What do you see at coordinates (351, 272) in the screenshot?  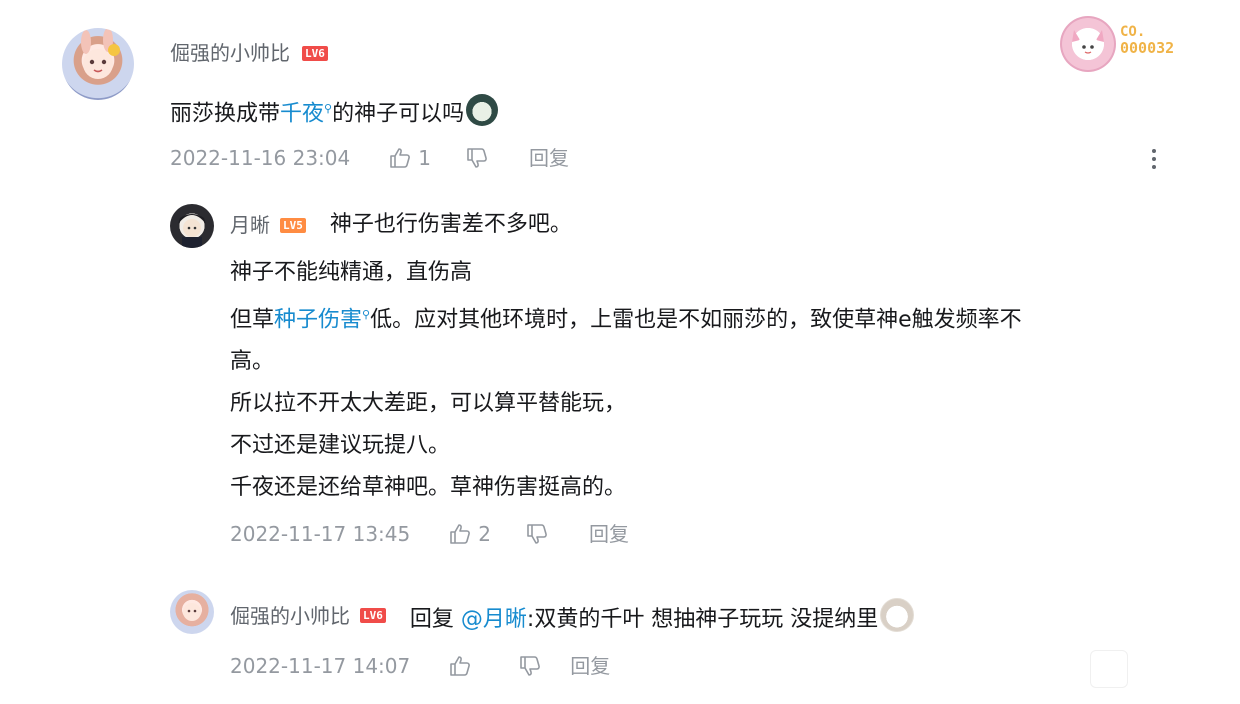 I see `reply-line: 神子不能纯精通，直伤高` at bounding box center [351, 272].